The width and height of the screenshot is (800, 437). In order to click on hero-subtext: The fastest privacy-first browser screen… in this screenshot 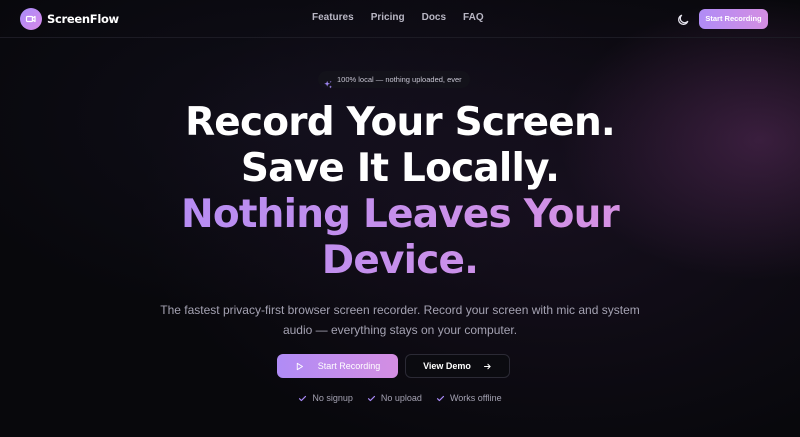, I will do `click(400, 320)`.